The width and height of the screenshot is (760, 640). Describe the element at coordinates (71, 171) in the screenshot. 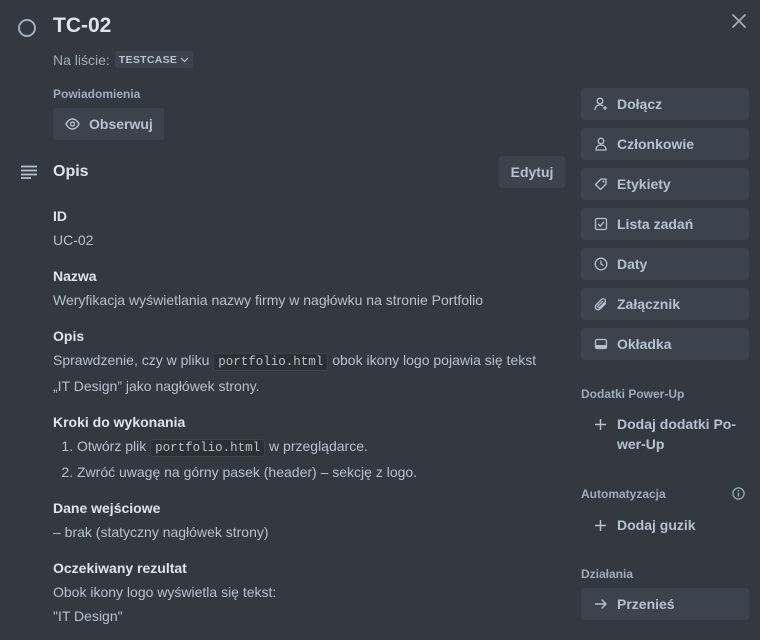

I see `description-heading: Opis` at that location.